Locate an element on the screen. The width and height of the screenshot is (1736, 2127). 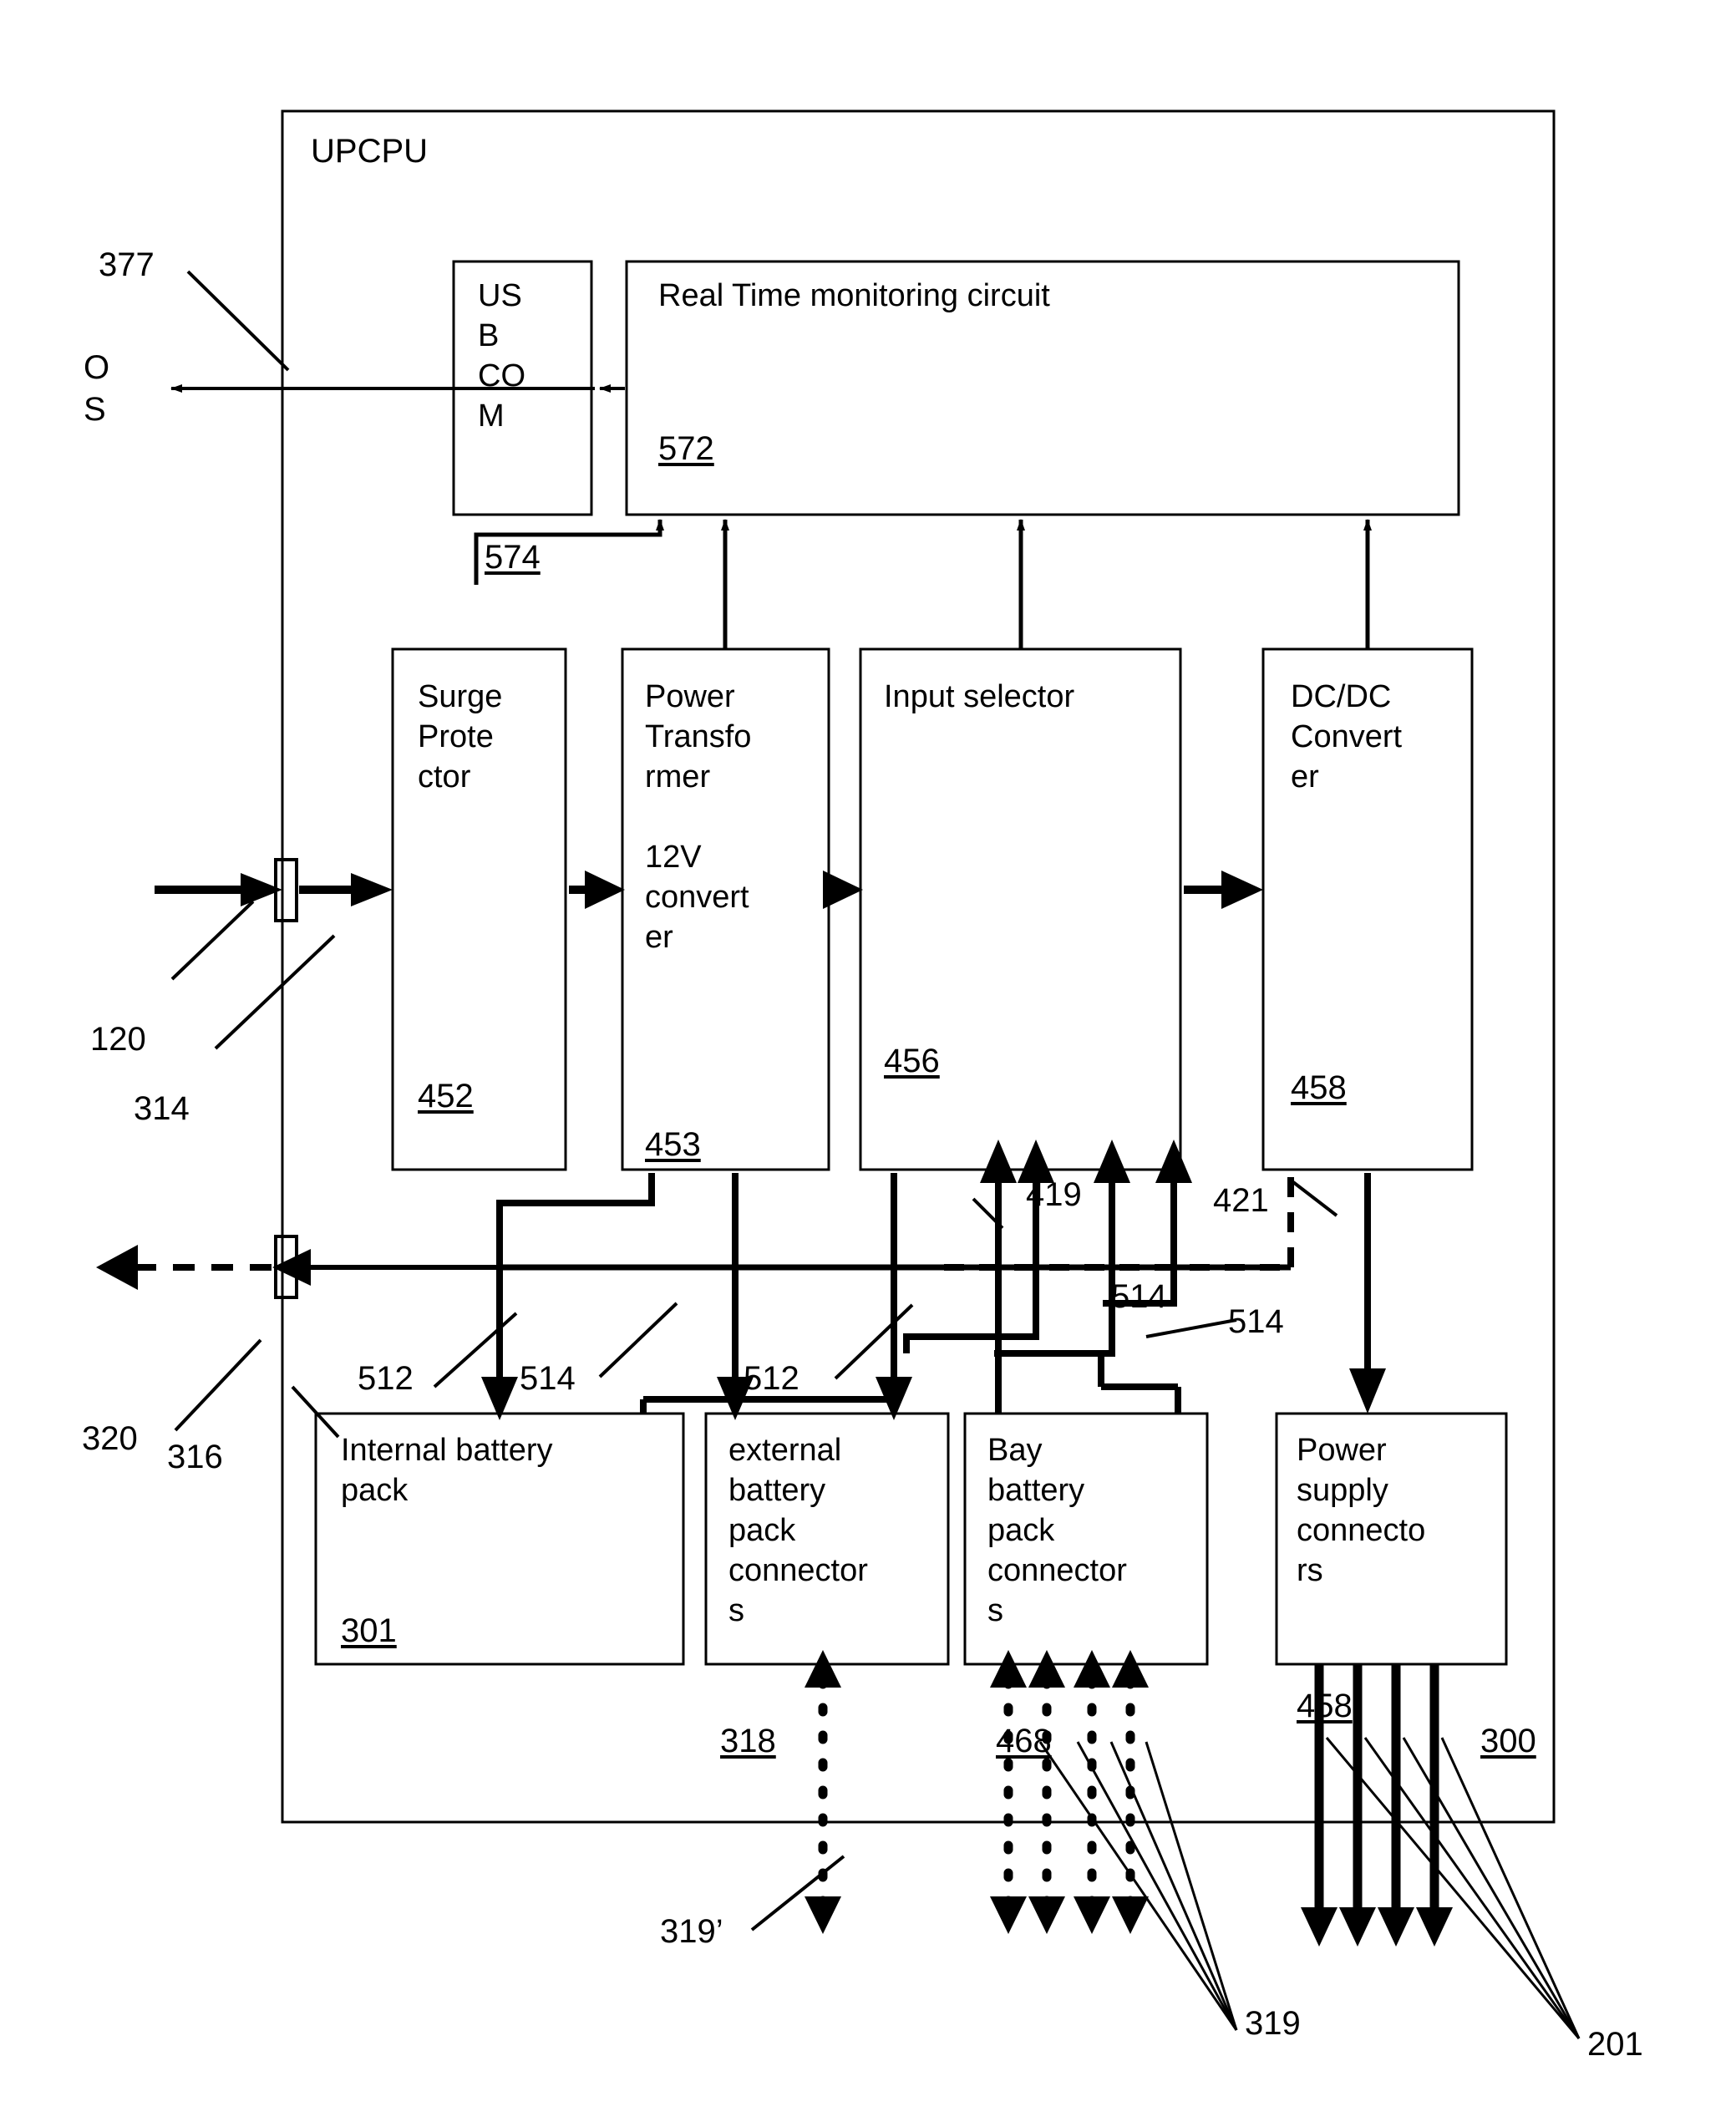
riser-internal-battery-to-inputsel is located at coordinates (979, 1246).